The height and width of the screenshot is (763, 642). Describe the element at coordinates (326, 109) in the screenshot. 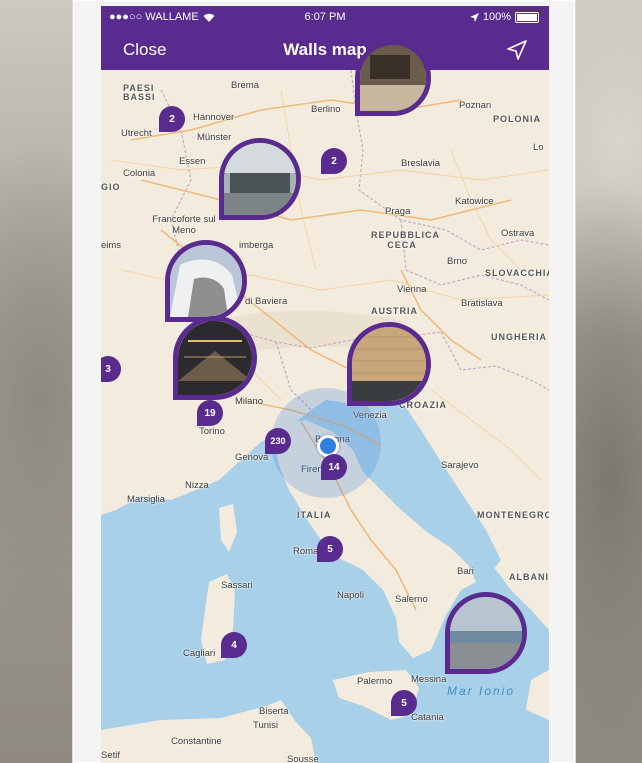

I see `map-label-city: Berlino` at that location.